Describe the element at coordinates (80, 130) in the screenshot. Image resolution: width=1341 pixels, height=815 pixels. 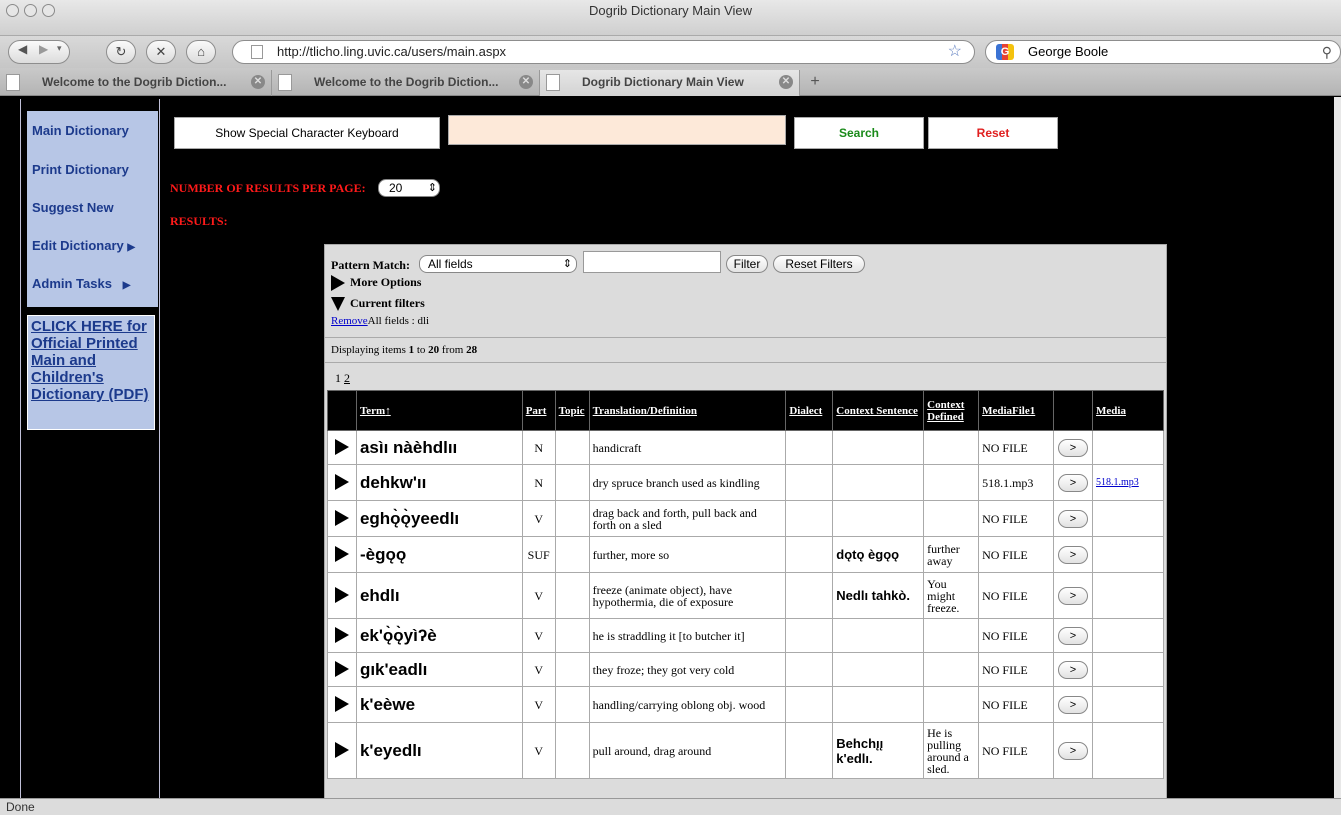
I see `sidebar-item-main-dictionary: Main Dictionary` at that location.